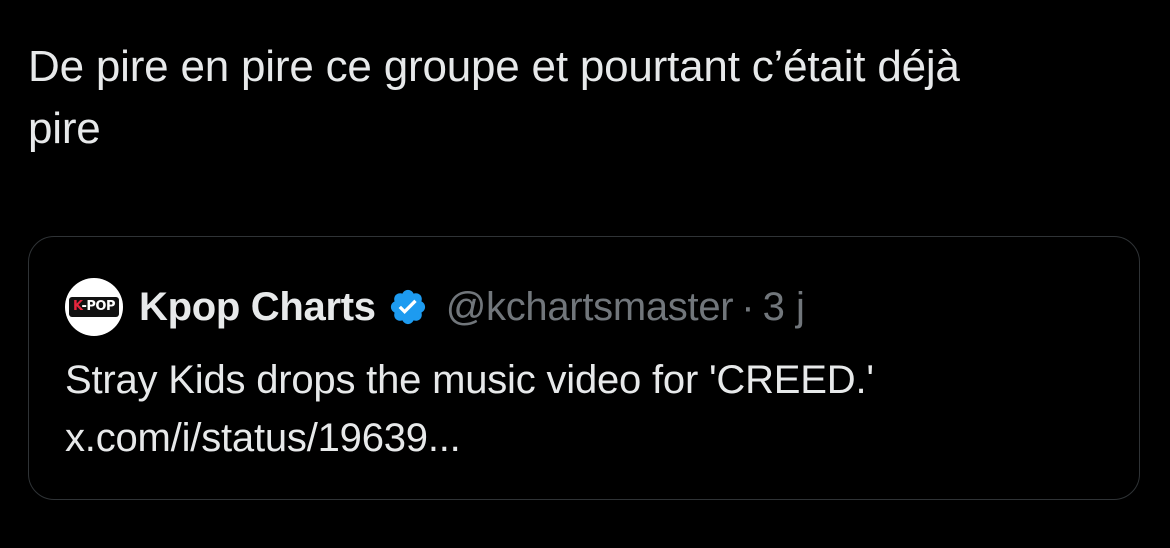 The width and height of the screenshot is (1170, 548). What do you see at coordinates (407, 307) in the screenshot?
I see `verified-badge-icon` at bounding box center [407, 307].